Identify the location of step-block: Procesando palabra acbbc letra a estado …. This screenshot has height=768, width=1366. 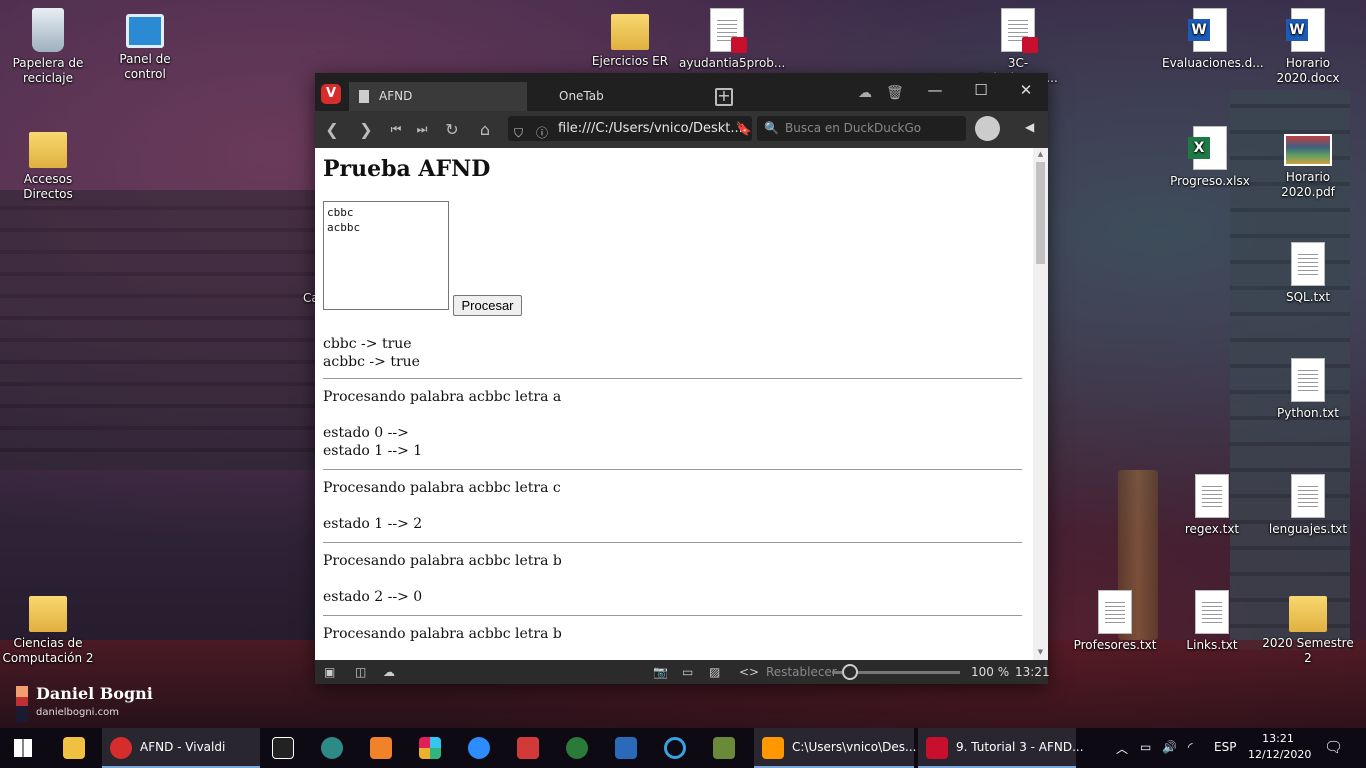
(672, 419).